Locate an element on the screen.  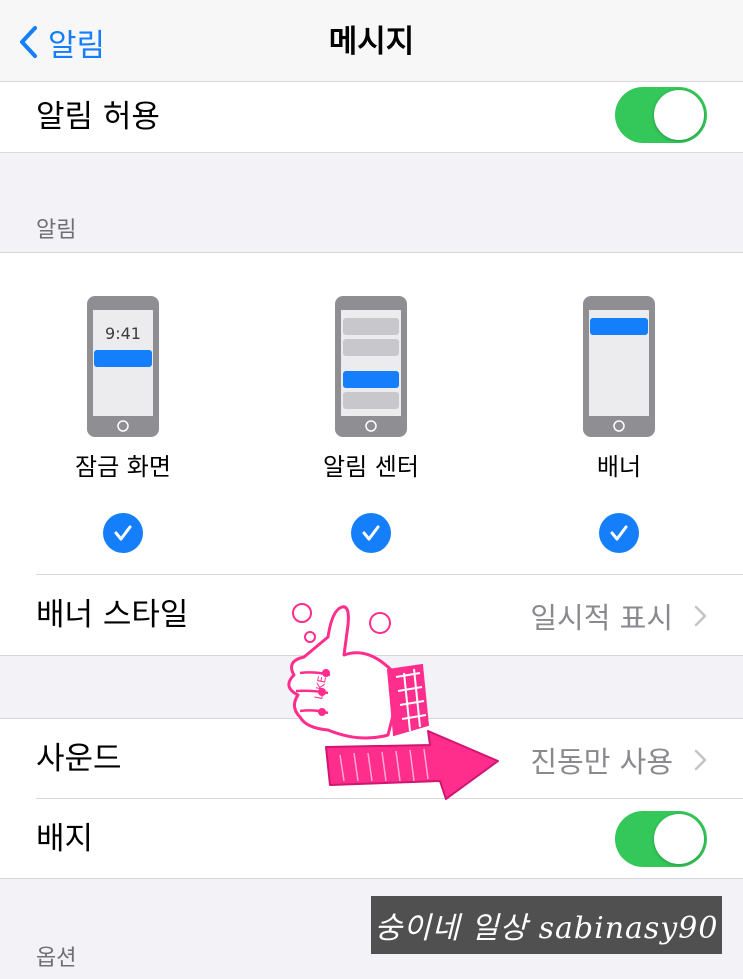
allow-notifications-toggle is located at coordinates (661, 115).